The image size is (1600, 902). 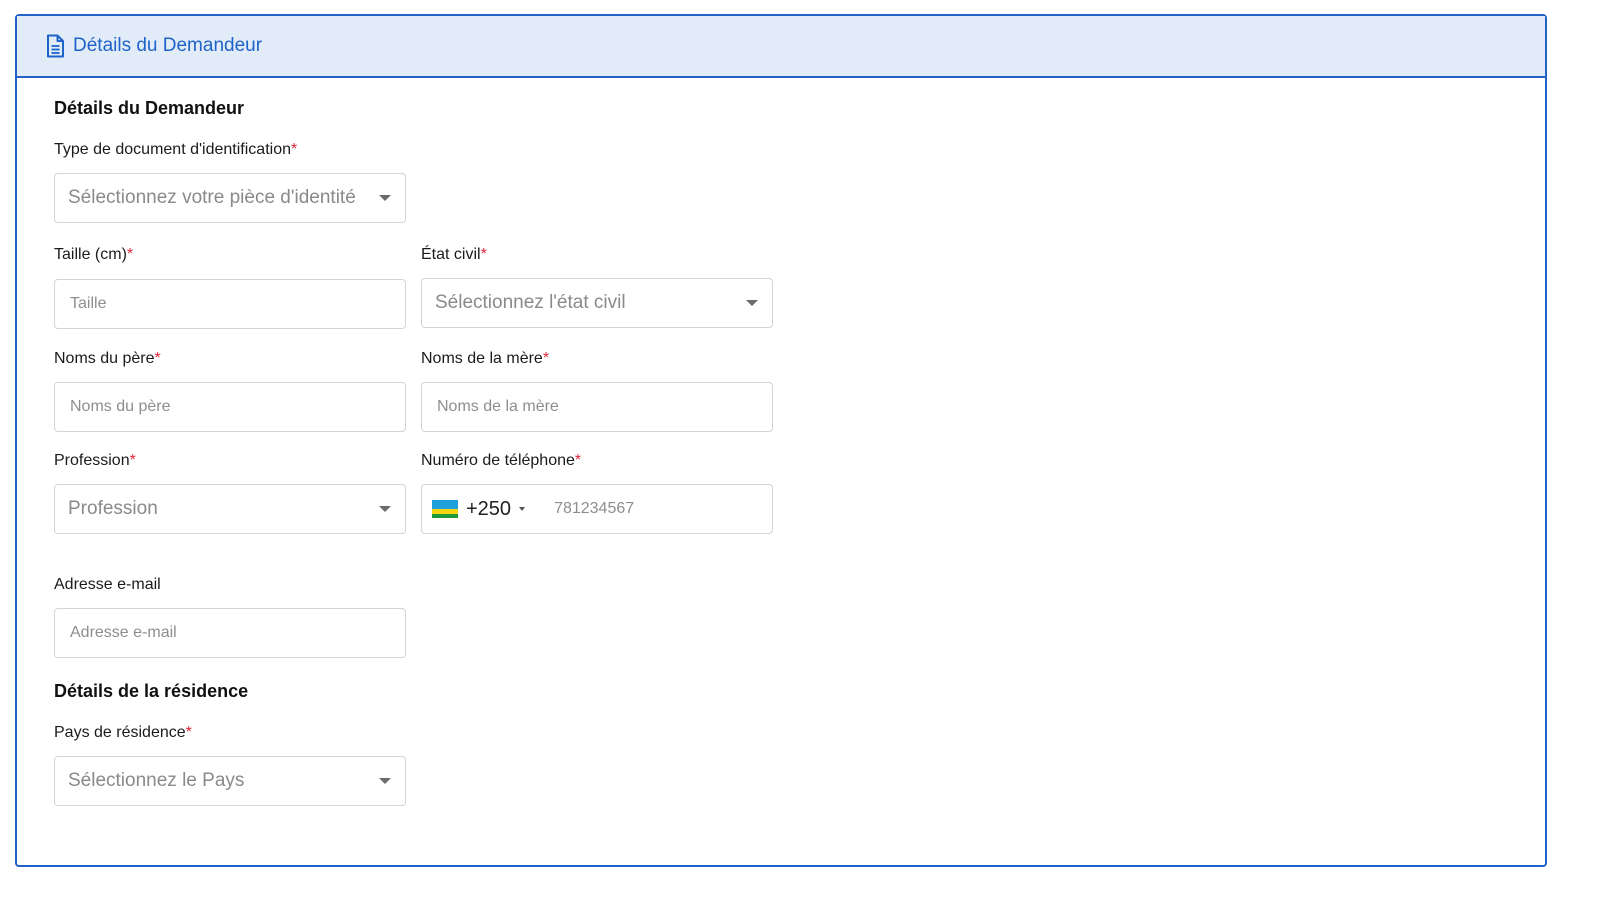 I want to click on email-input, so click(x=230, y=633).